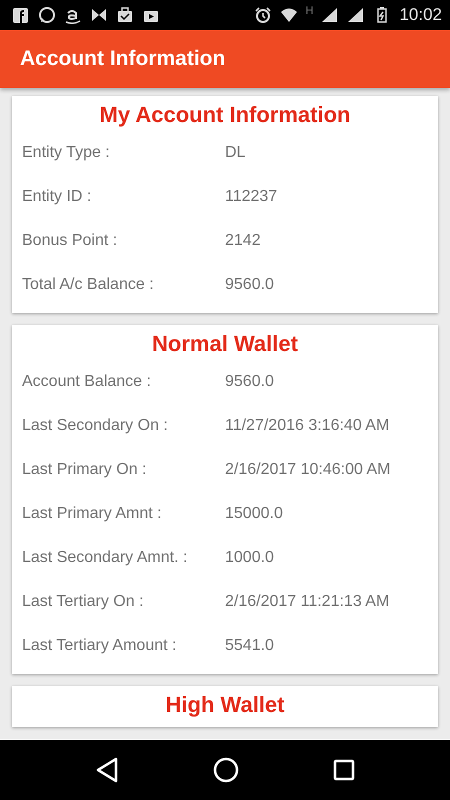  Describe the element at coordinates (344, 770) in the screenshot. I see `recents-icon` at that location.